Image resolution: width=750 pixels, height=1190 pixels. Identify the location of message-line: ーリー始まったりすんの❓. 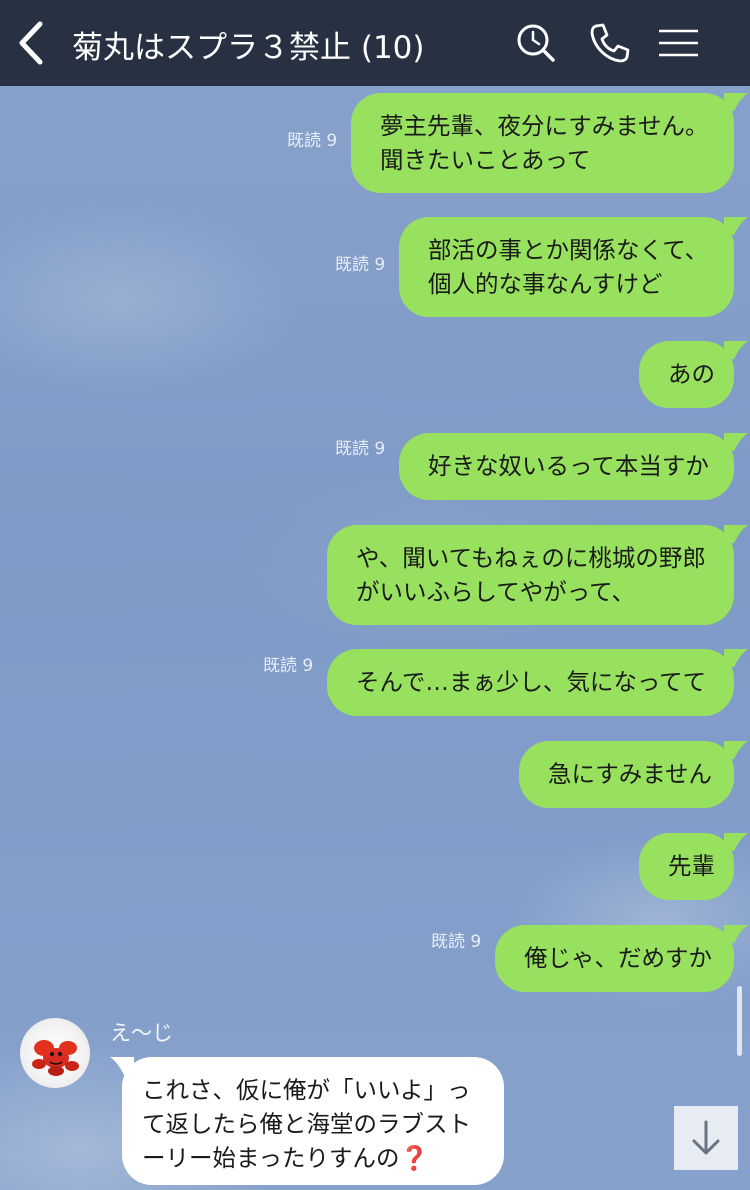
(313, 1158).